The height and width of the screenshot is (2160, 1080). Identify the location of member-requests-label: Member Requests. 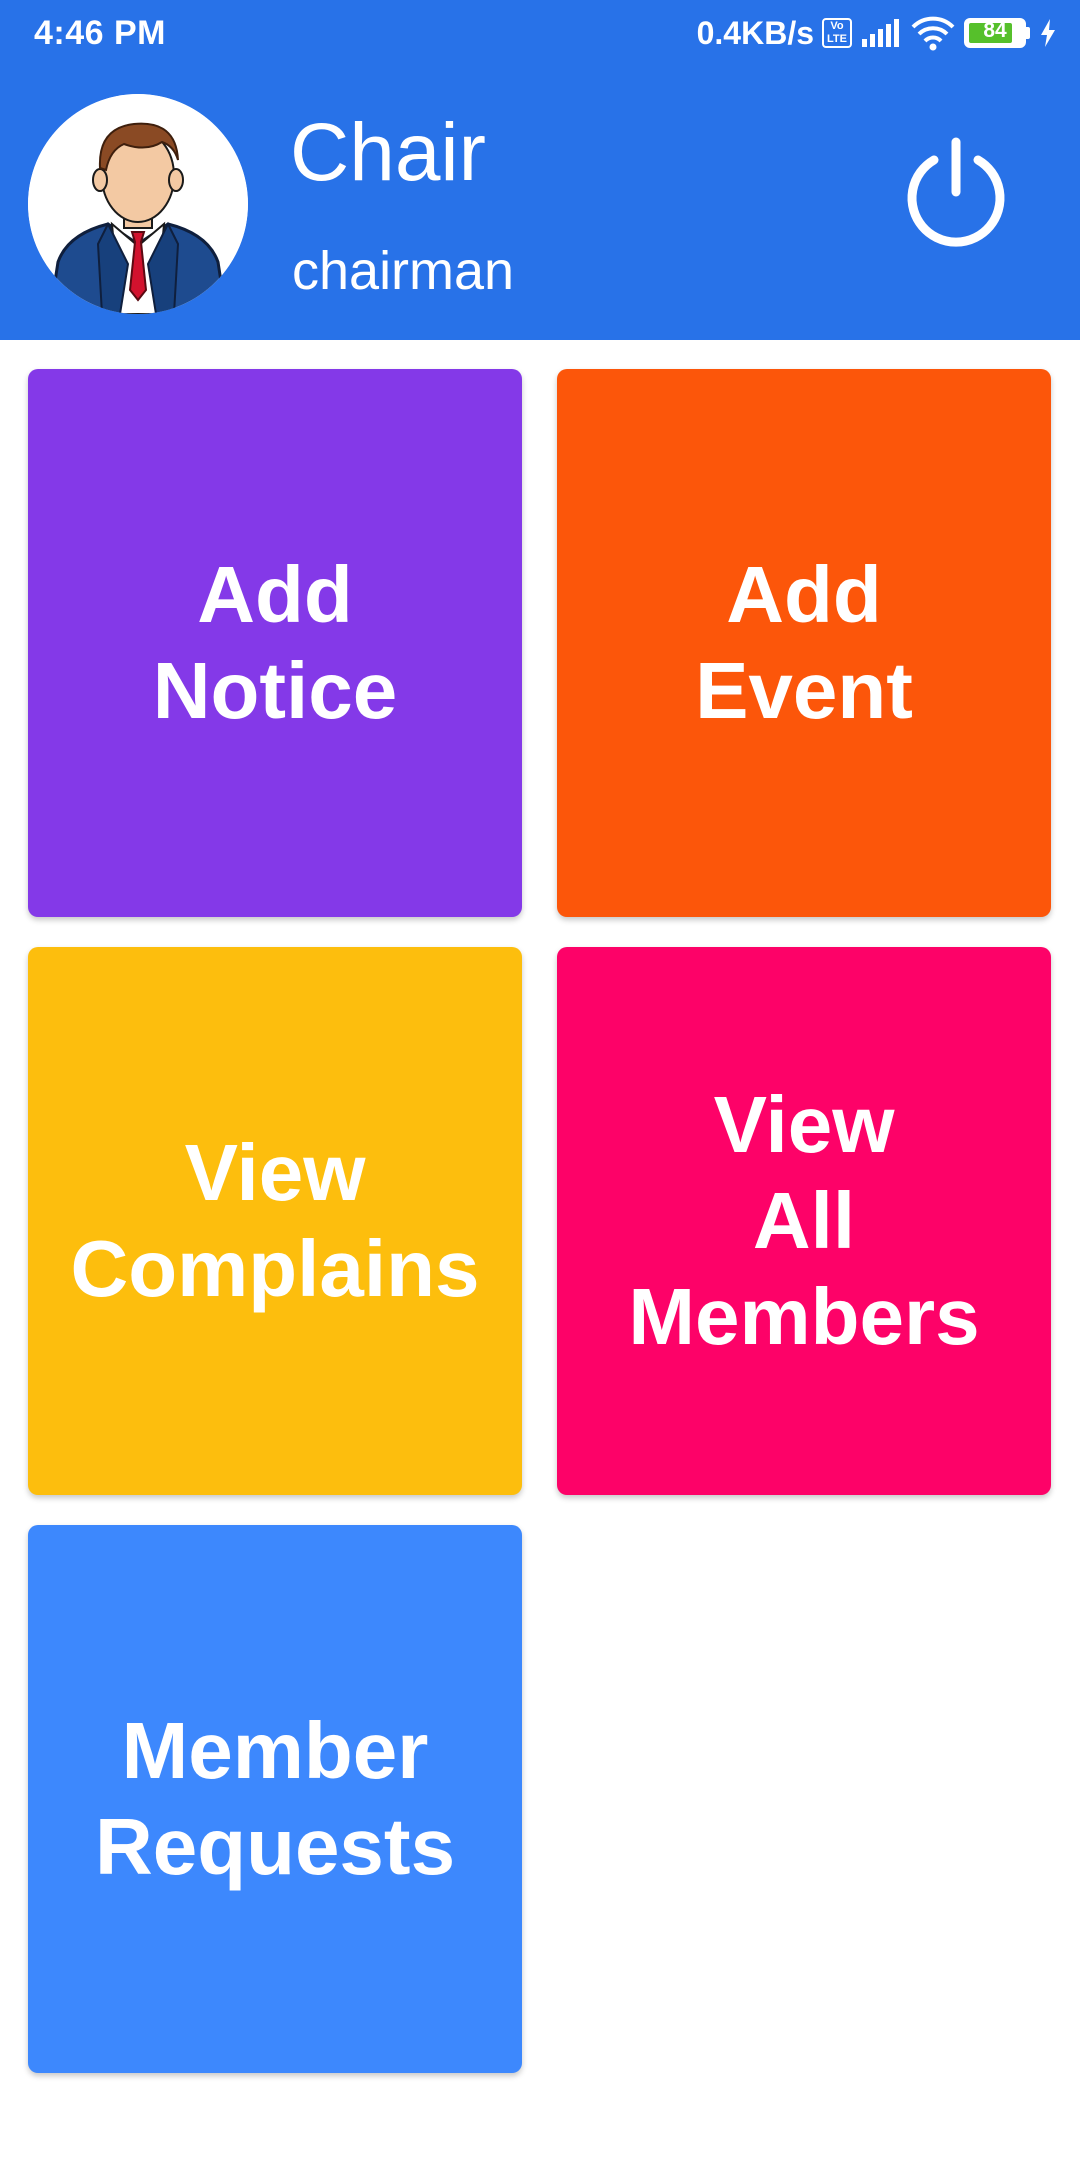
(275, 1798).